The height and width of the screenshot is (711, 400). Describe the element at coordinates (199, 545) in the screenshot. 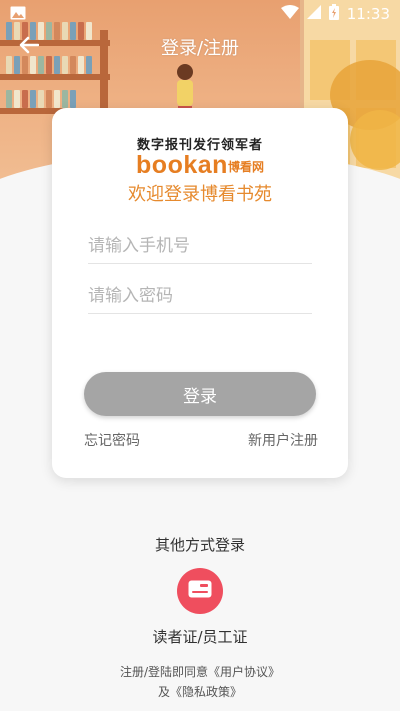

I see `other-login-title: 其他方式登录` at that location.